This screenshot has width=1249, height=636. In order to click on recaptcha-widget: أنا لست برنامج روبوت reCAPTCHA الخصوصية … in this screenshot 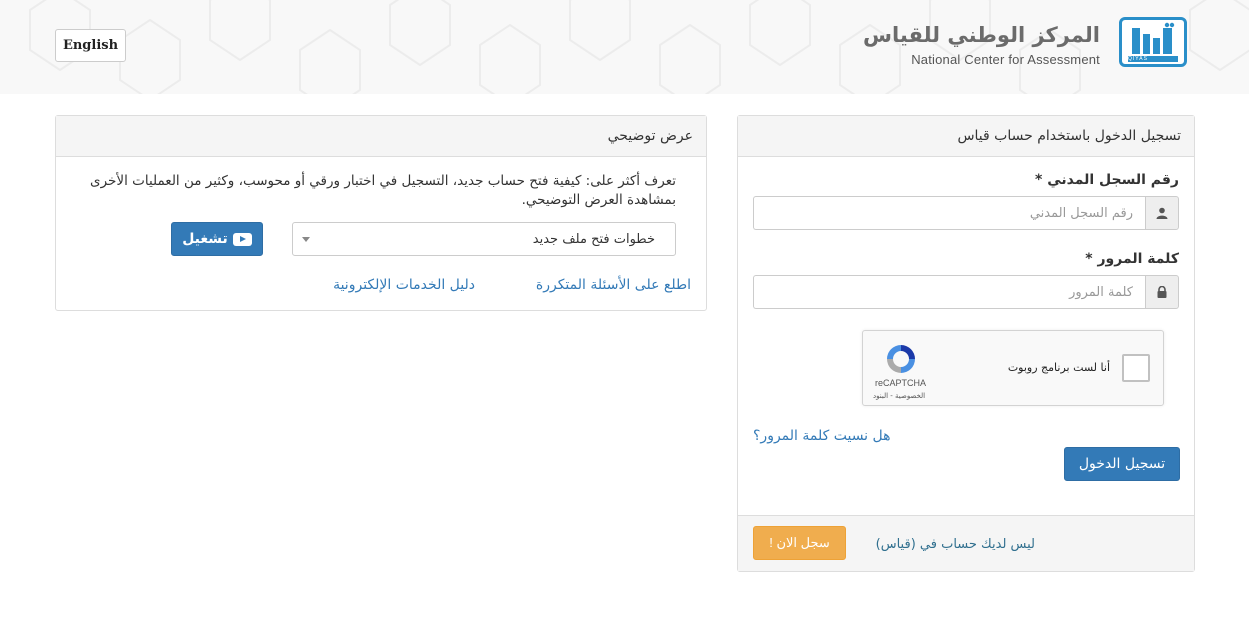, I will do `click(1013, 368)`.